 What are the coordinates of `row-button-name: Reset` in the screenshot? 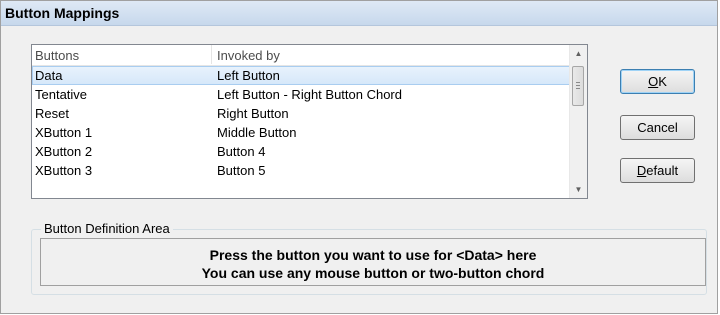 It's located at (52, 113).